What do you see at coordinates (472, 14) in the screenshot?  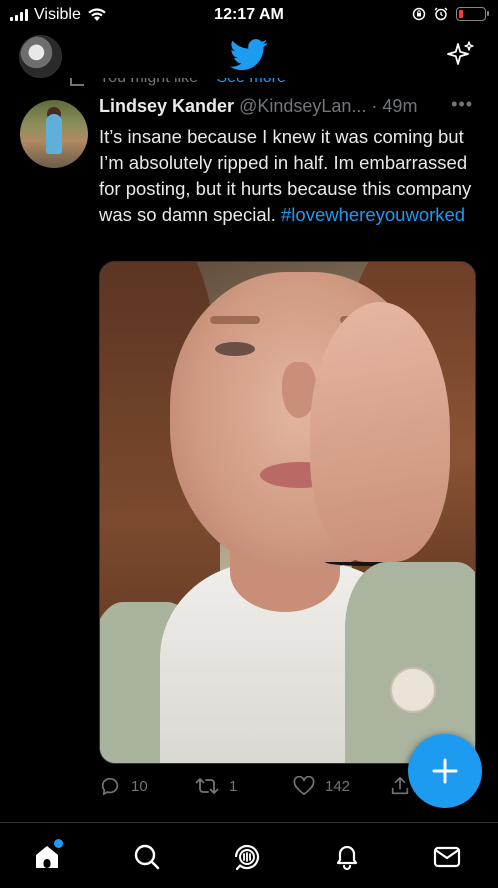 I see `battery-icon` at bounding box center [472, 14].